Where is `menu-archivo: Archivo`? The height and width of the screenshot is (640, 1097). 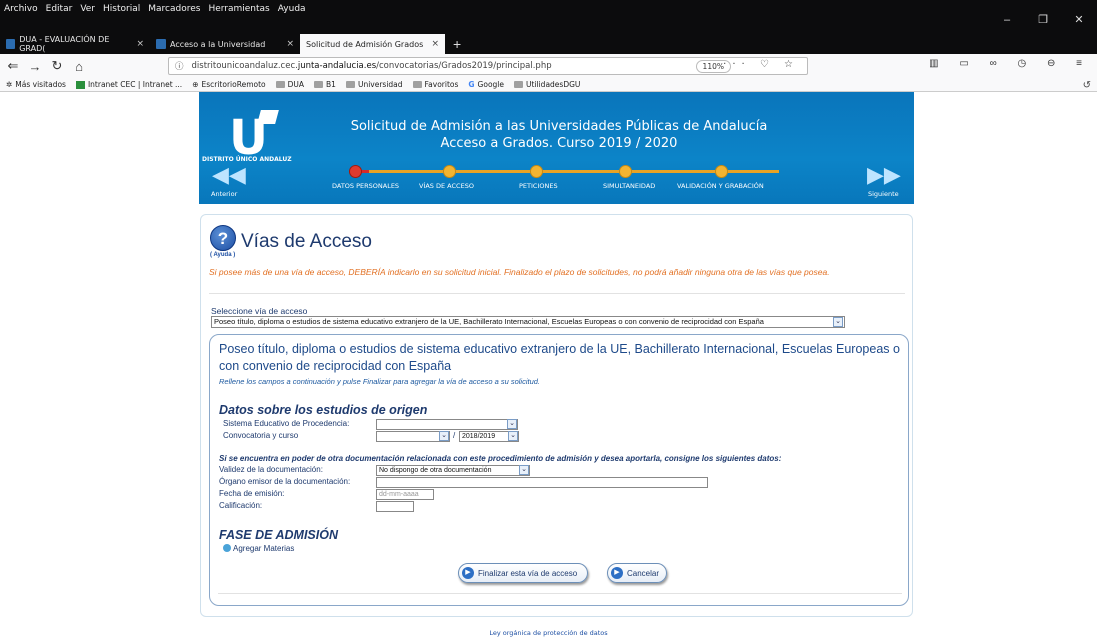 menu-archivo: Archivo is located at coordinates (21, 9).